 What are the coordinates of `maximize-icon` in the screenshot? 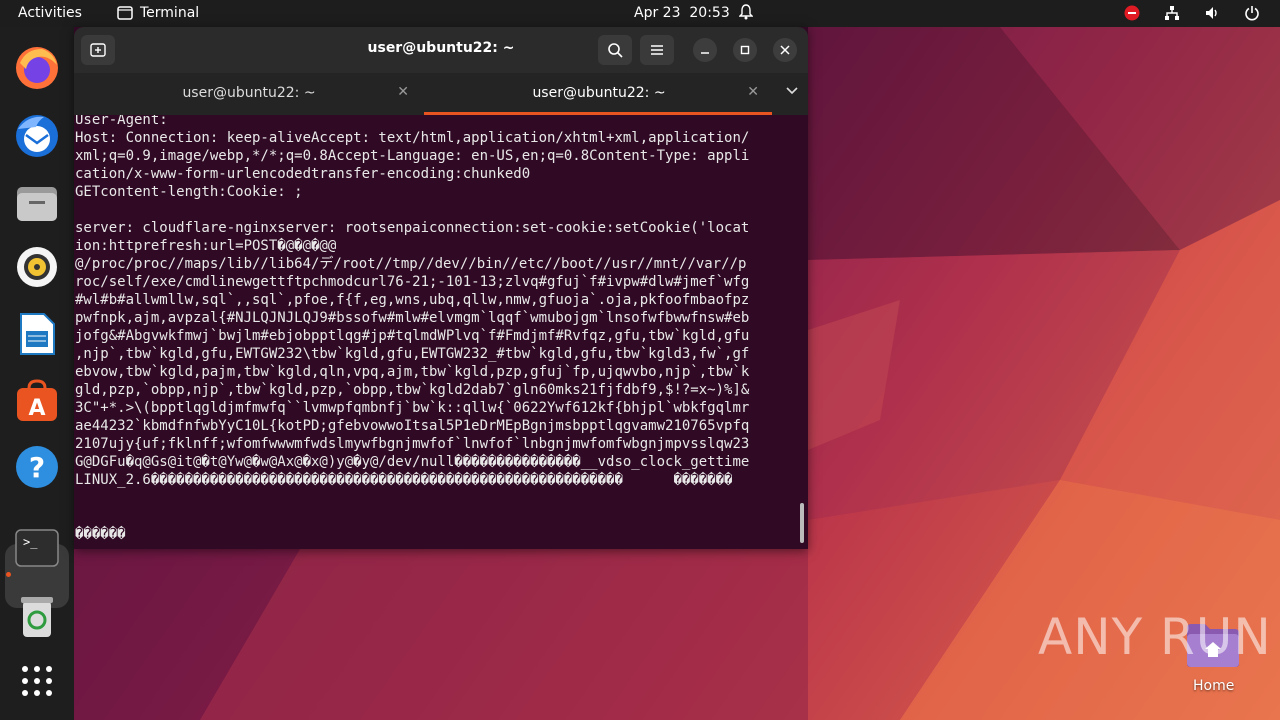 It's located at (745, 50).